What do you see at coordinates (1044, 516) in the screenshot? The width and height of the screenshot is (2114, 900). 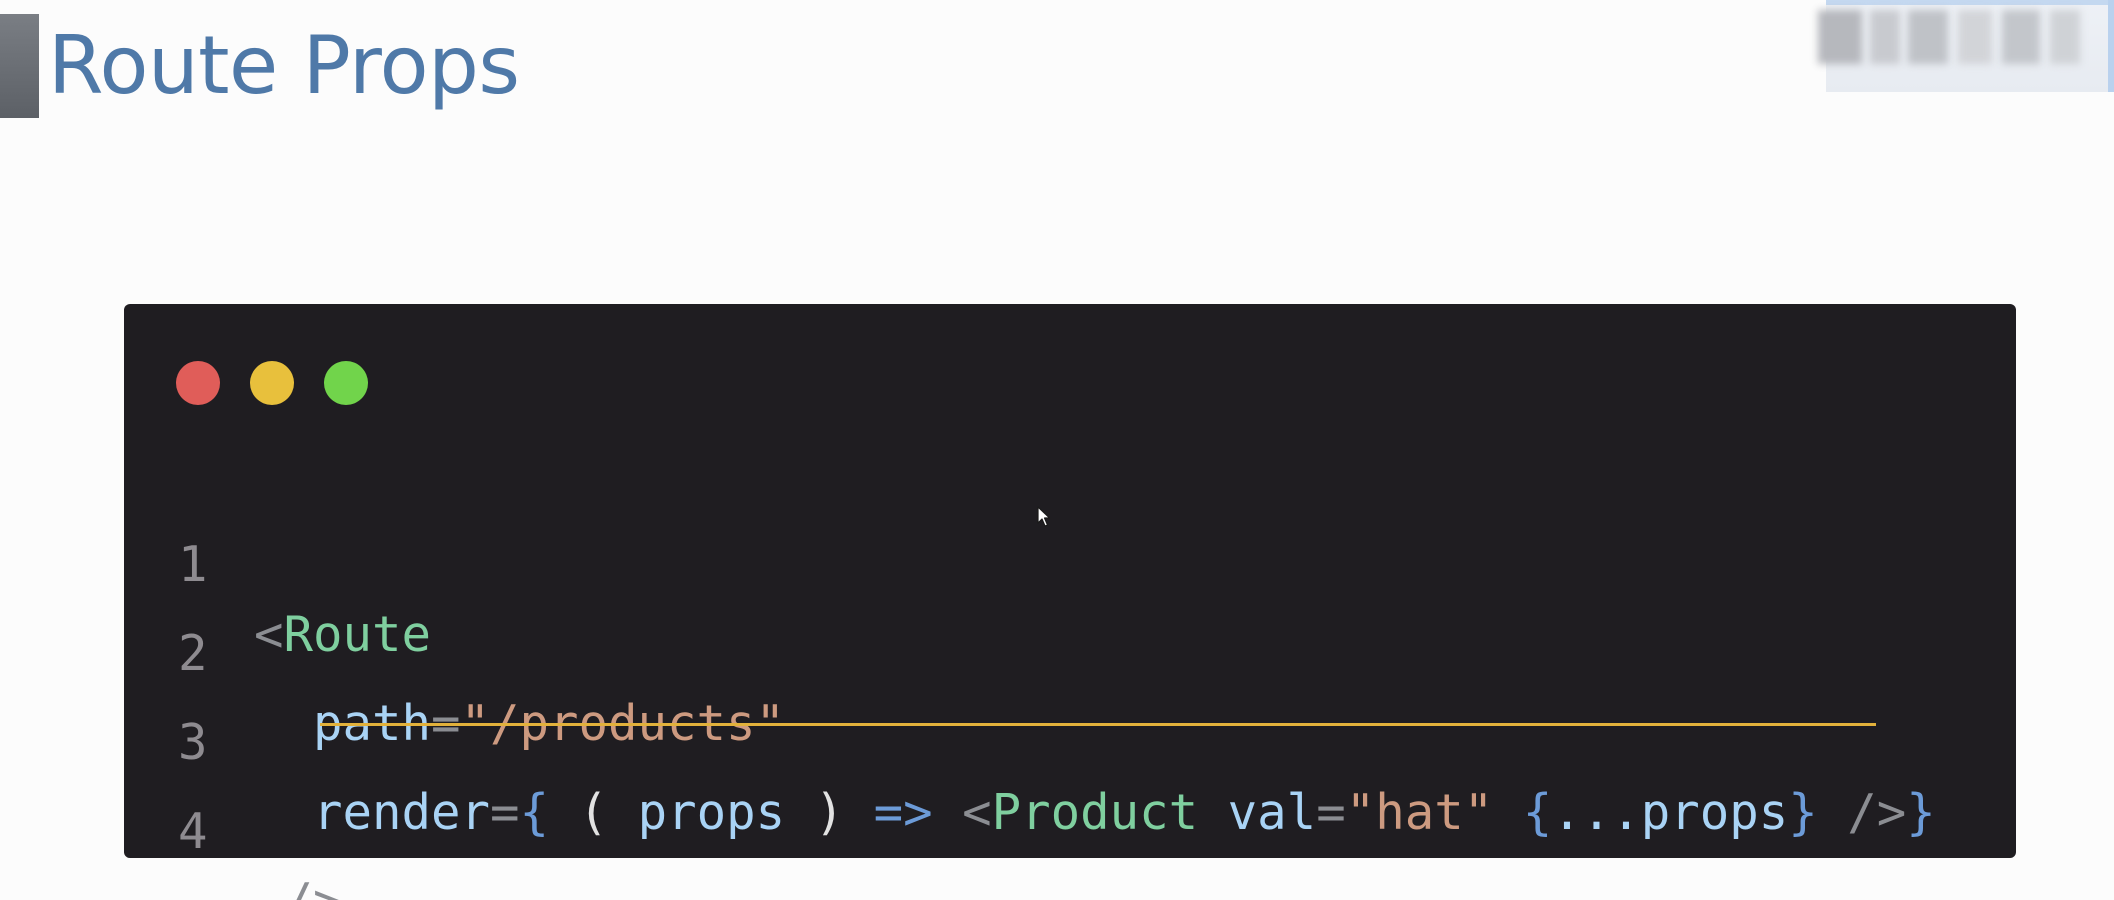 I see `arrow-pointer-icon` at bounding box center [1044, 516].